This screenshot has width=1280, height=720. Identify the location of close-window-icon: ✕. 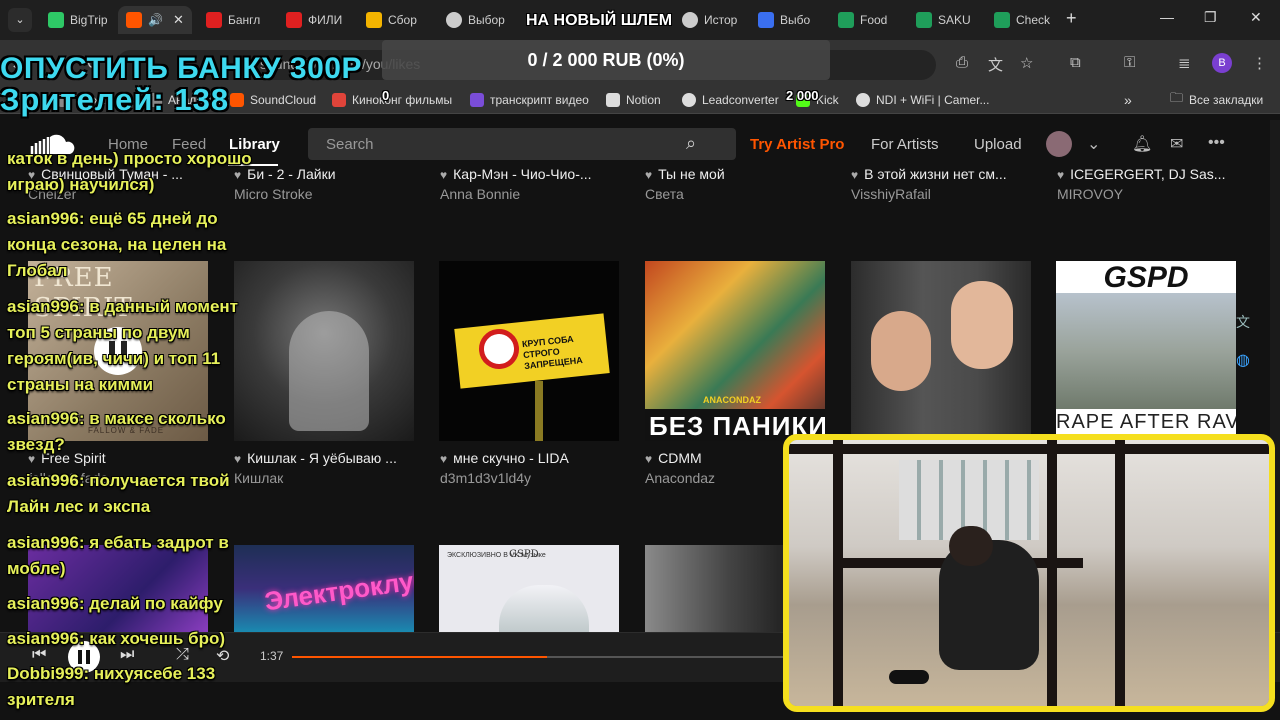
(1256, 17).